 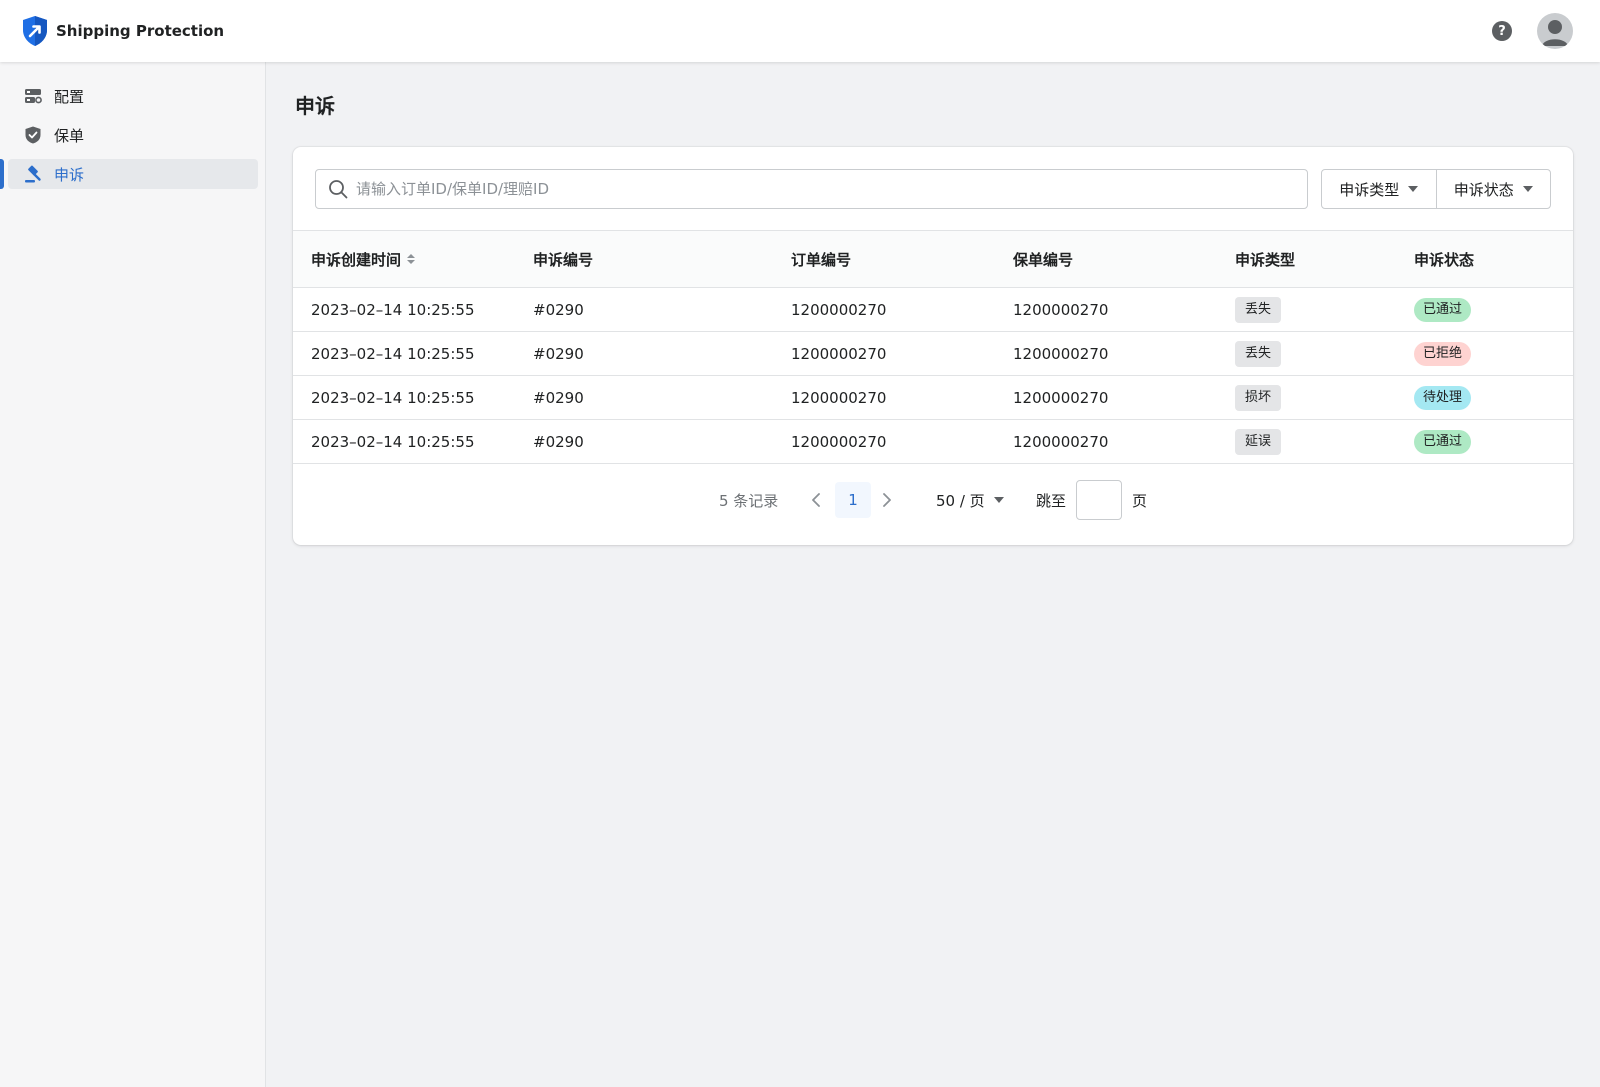 I want to click on chevron-left-icon, so click(x=816, y=500).